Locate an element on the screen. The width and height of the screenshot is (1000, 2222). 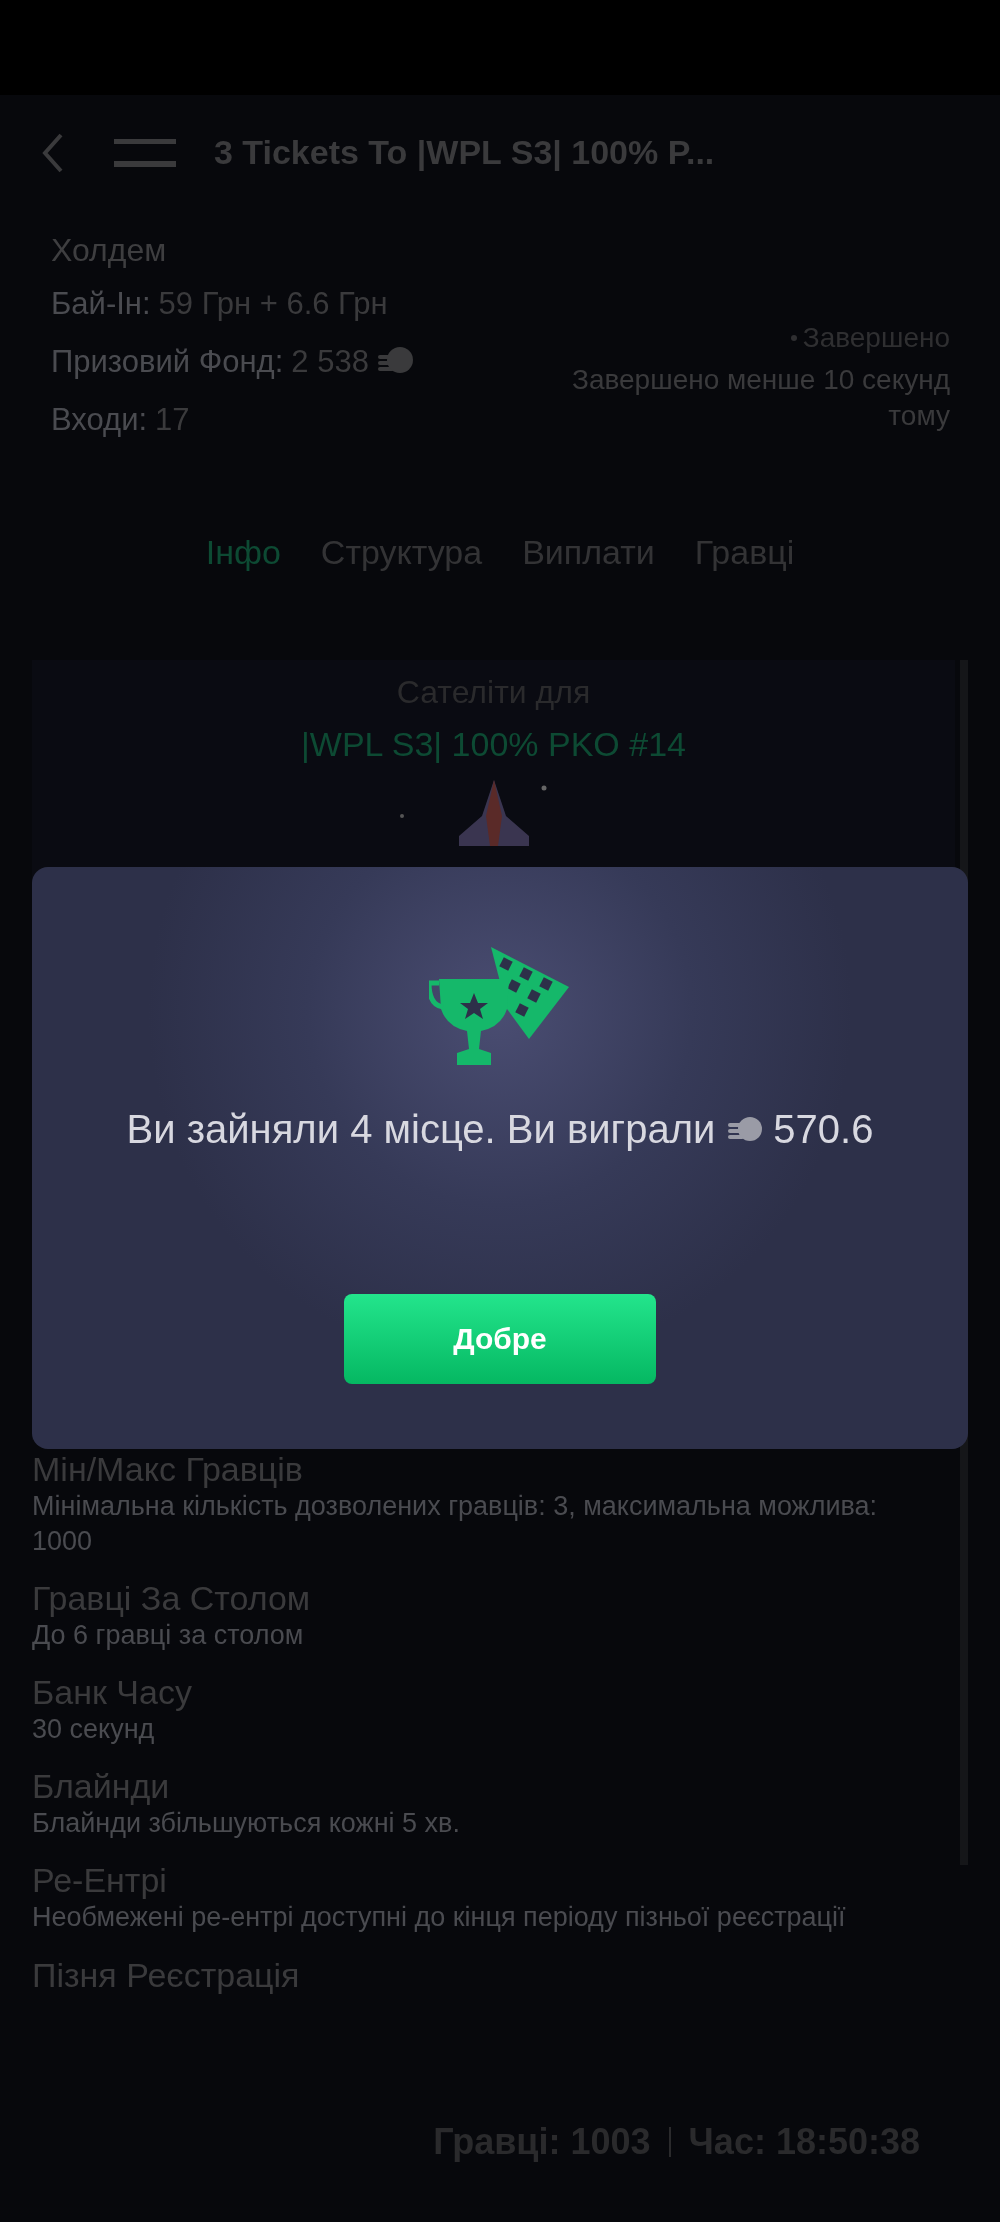
detail-text: Блайнди збільшуються кожні 5 хв. is located at coordinates (246, 1824).